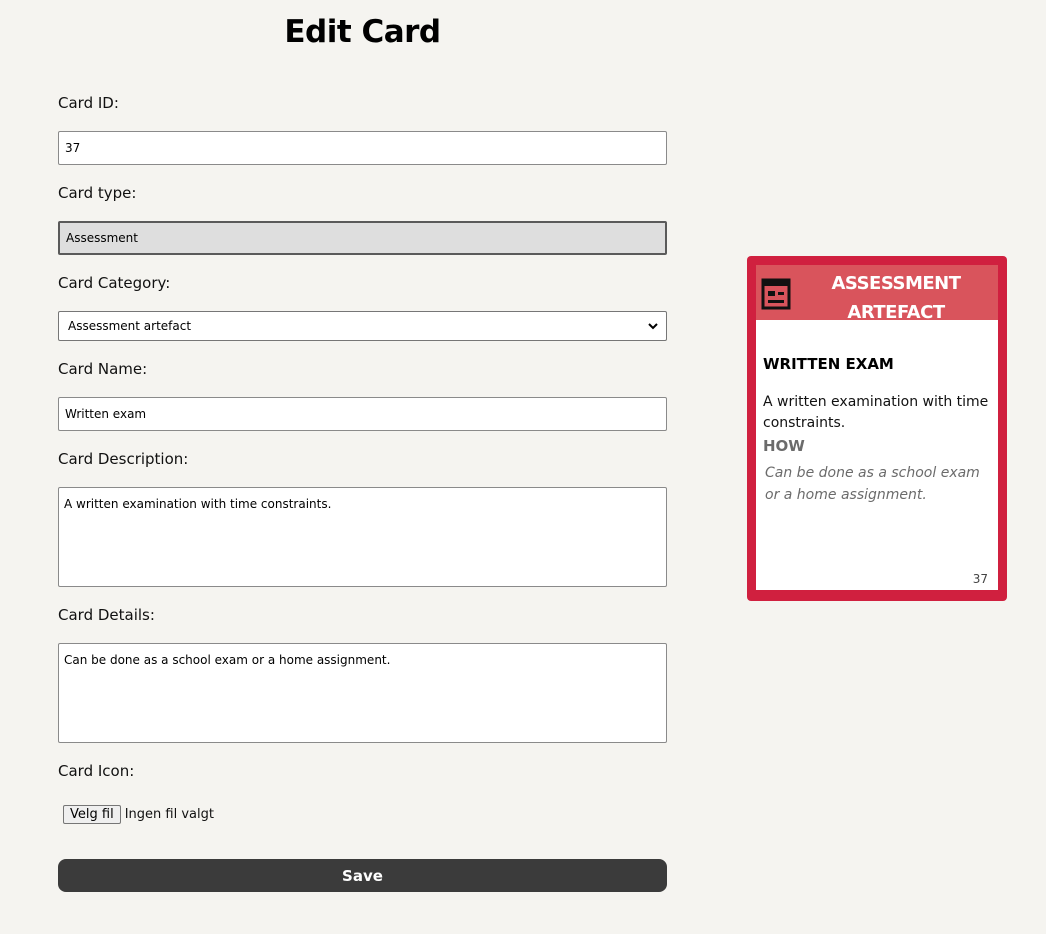  Describe the element at coordinates (362, 326) in the screenshot. I see `card-category-select: Assessment artefact` at that location.